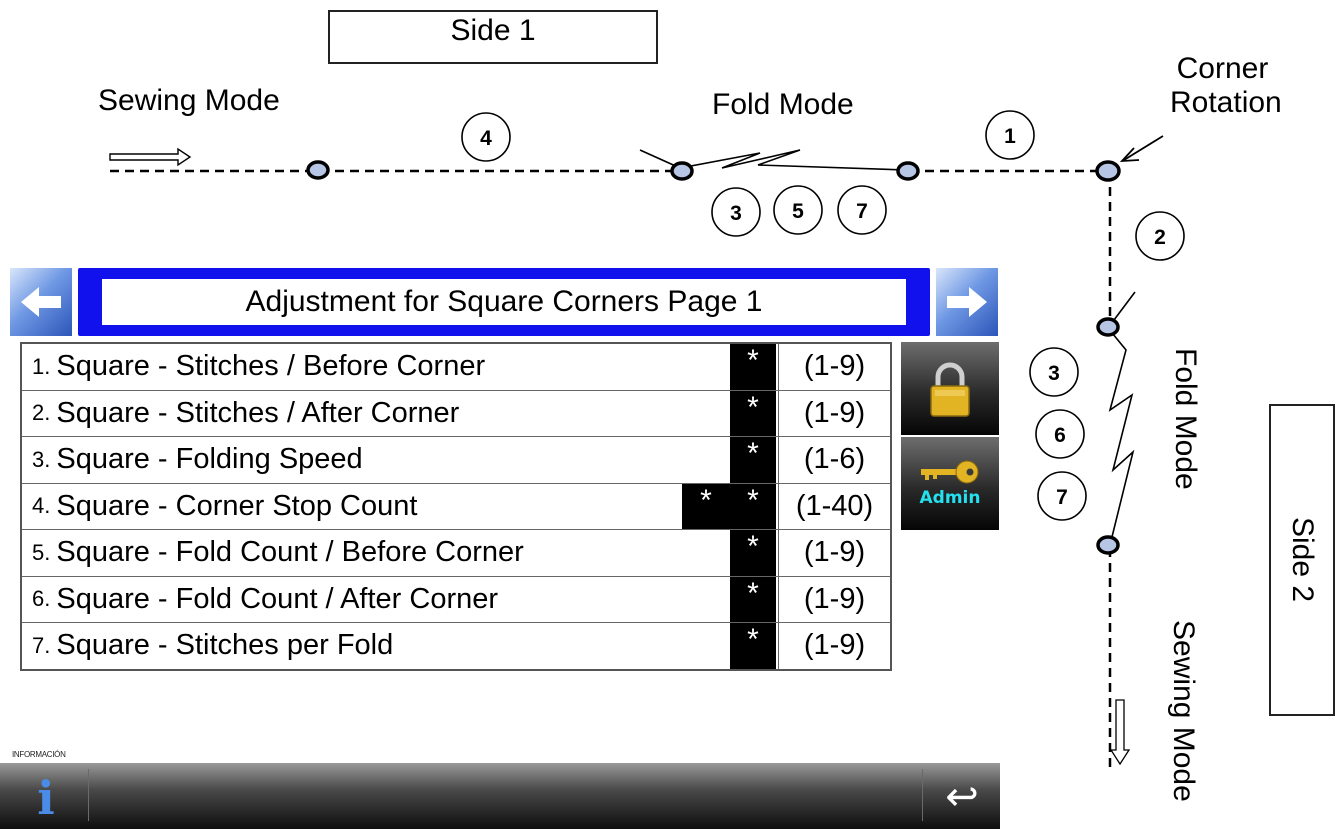  I want to click on step-5-text: 5, so click(798, 211).